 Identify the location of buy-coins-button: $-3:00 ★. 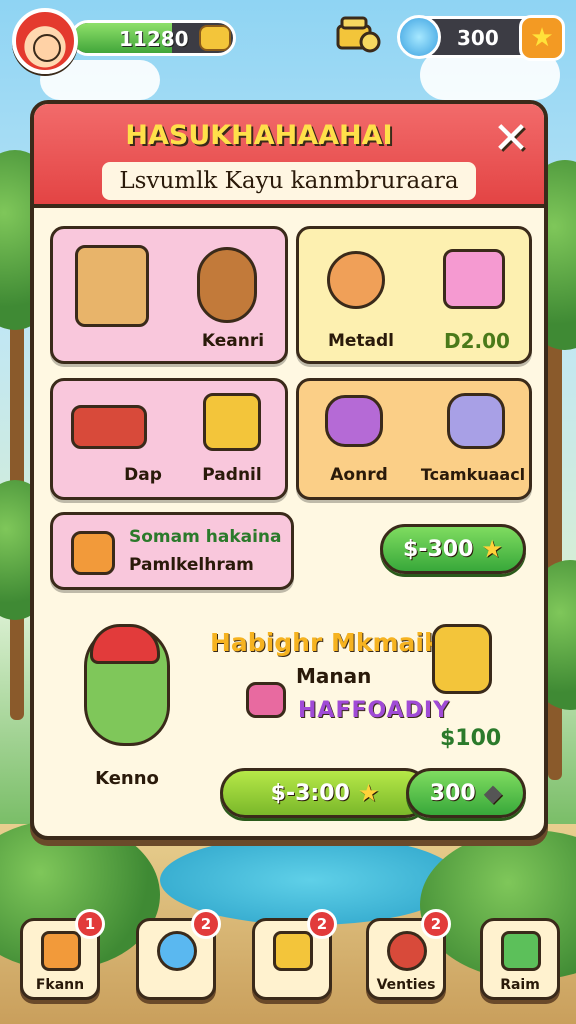
(325, 793).